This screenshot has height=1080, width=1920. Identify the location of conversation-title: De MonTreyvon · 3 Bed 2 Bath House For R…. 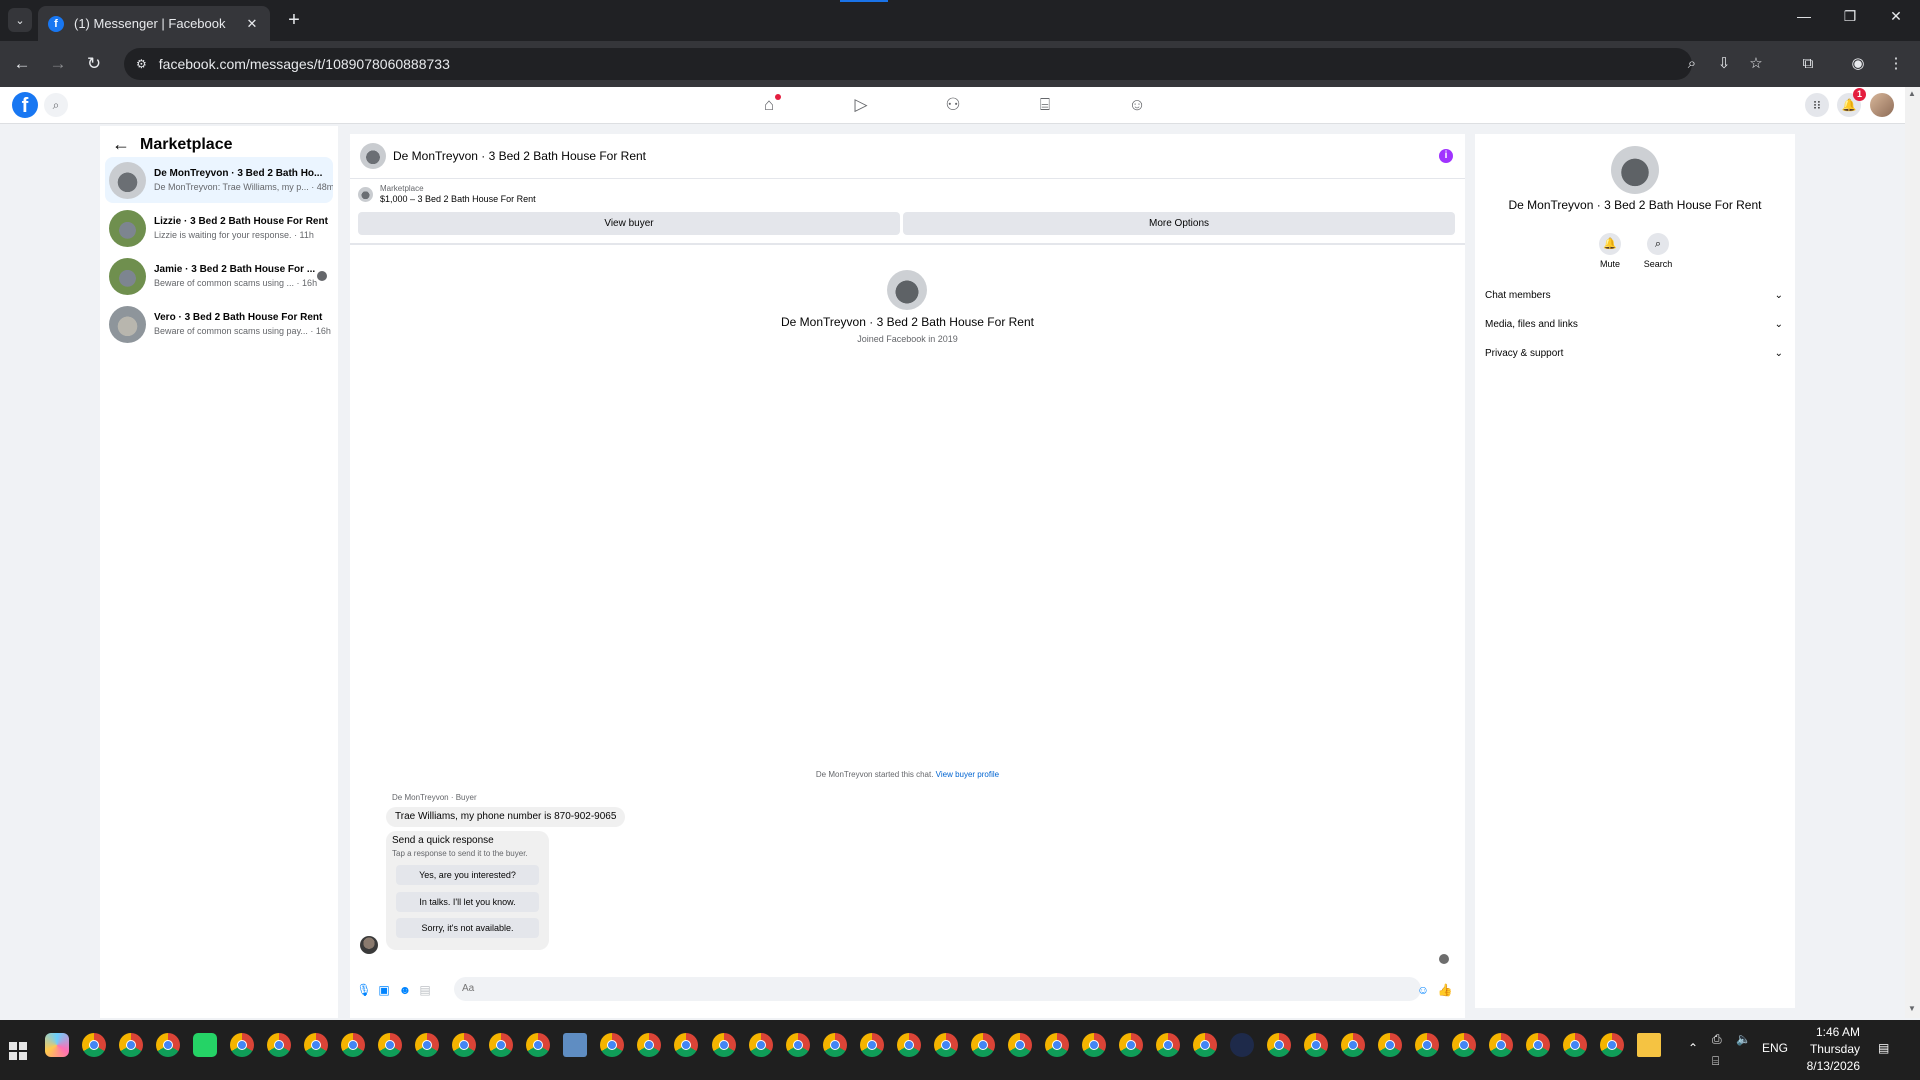
(519, 156).